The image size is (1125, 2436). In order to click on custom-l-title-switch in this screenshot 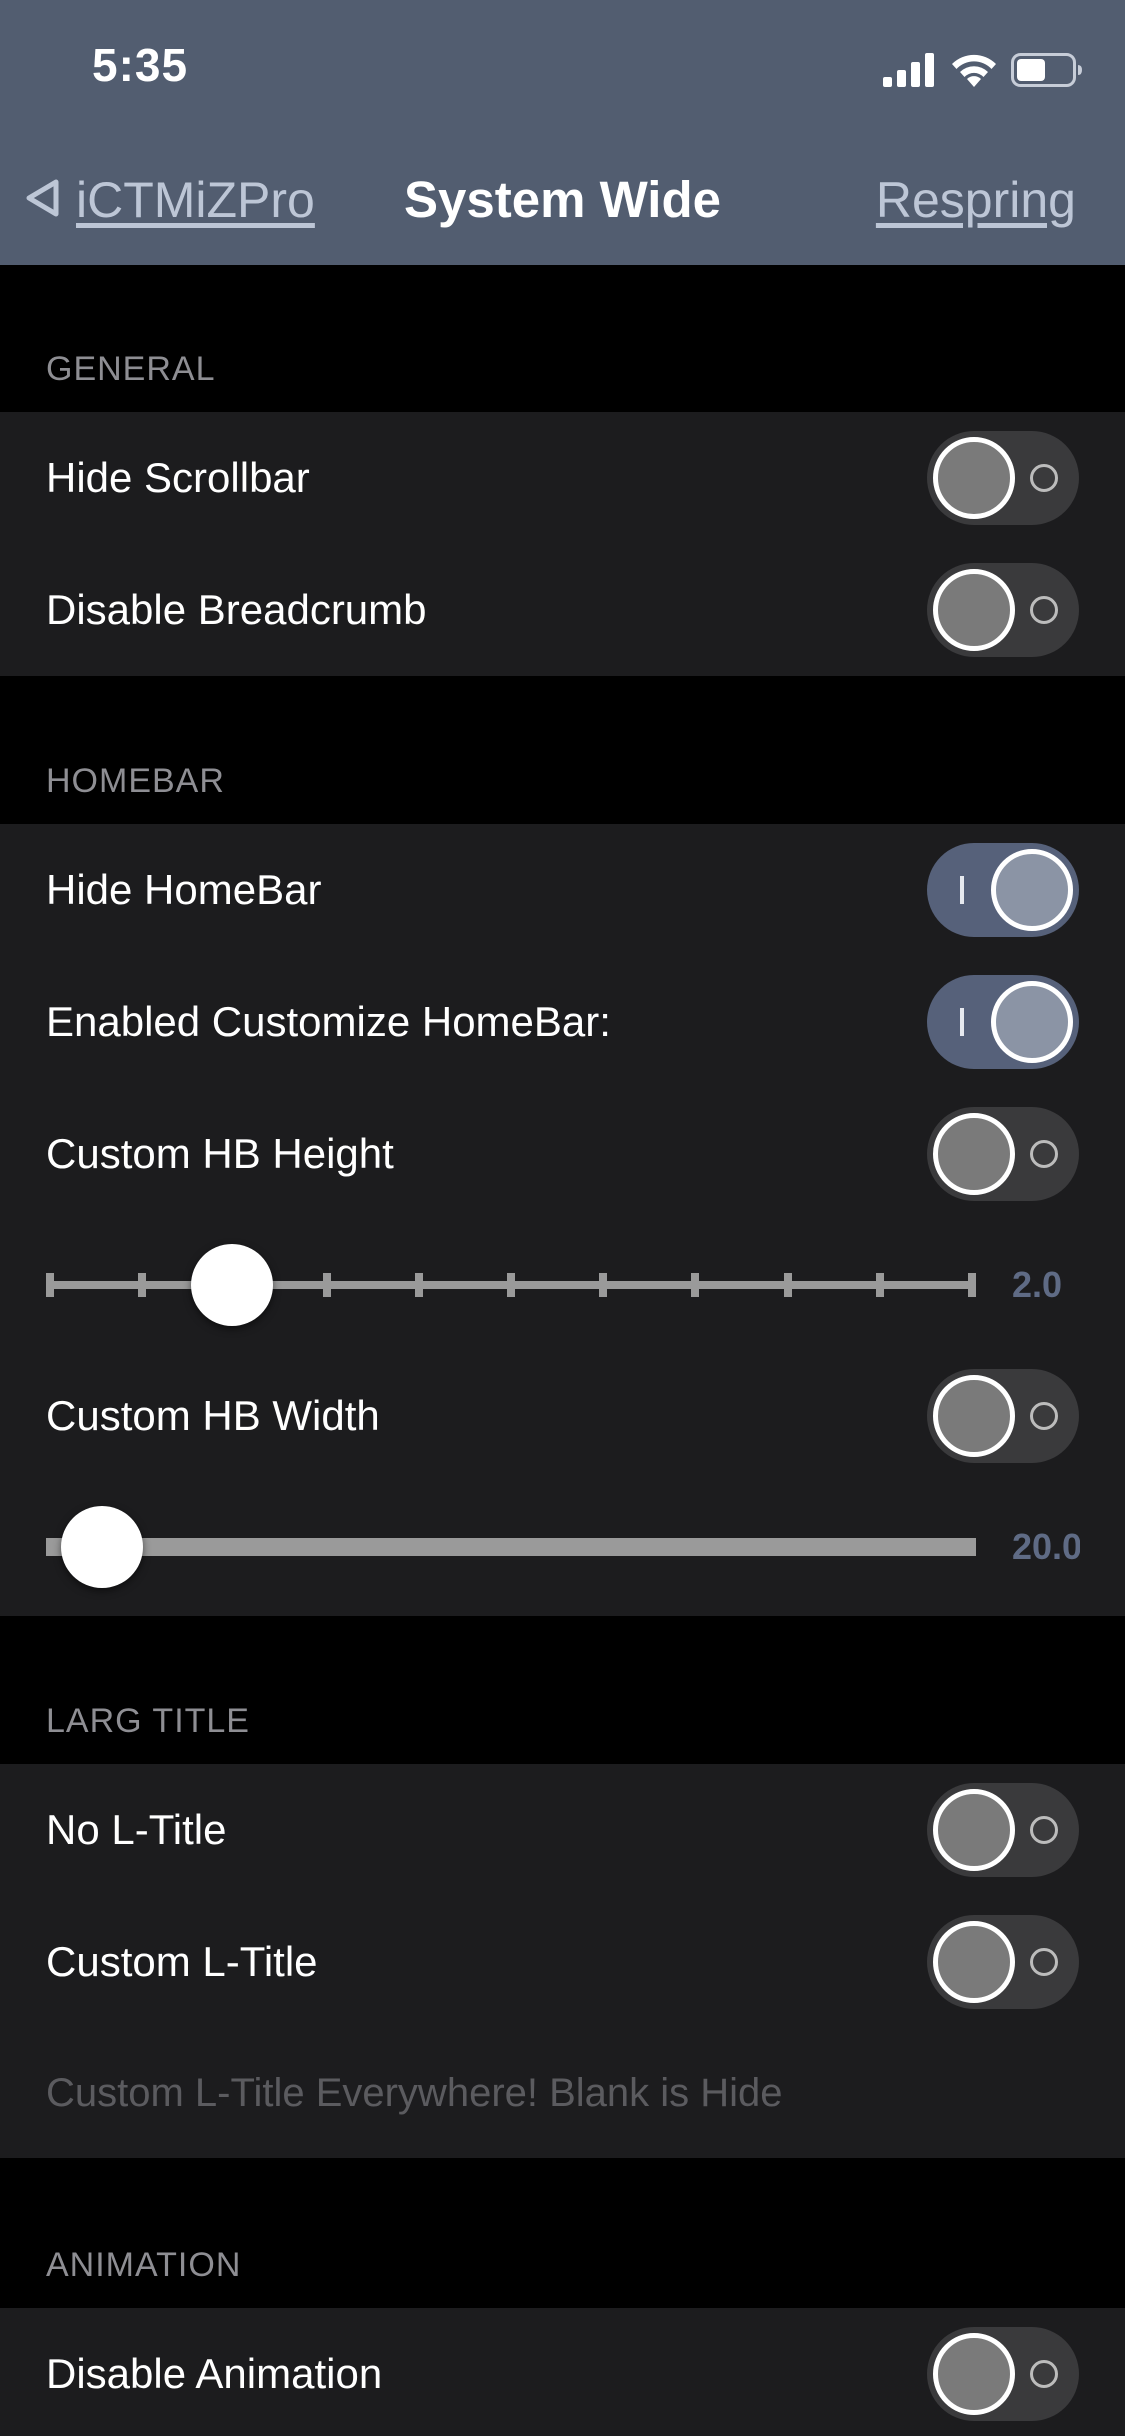, I will do `click(1003, 1962)`.